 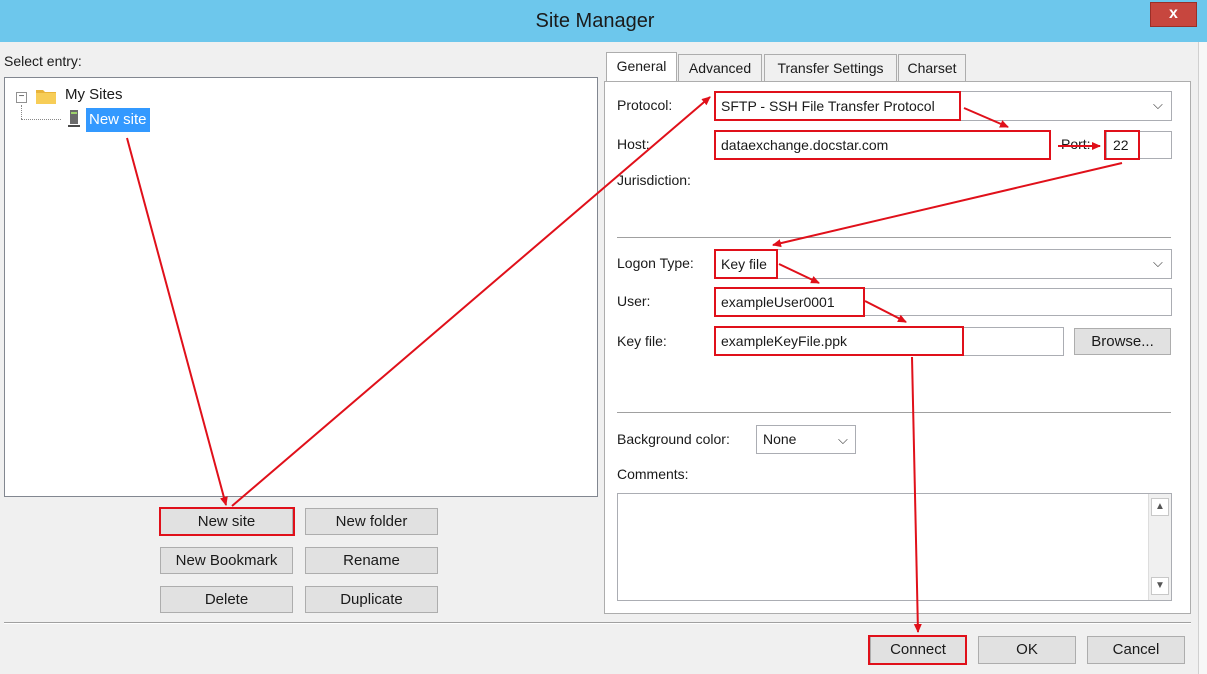 I want to click on duplicate-button: Duplicate, so click(x=371, y=599).